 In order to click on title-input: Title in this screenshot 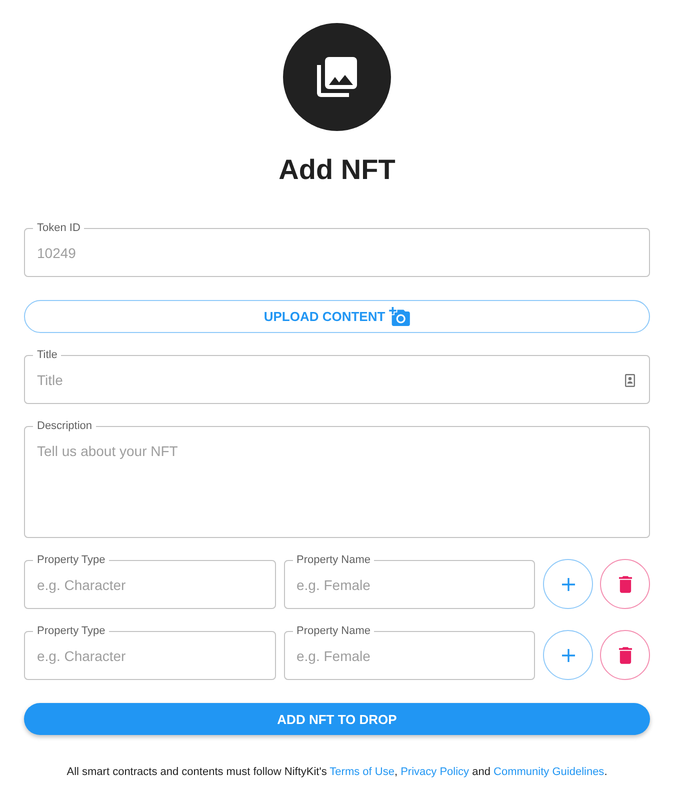, I will do `click(329, 382)`.